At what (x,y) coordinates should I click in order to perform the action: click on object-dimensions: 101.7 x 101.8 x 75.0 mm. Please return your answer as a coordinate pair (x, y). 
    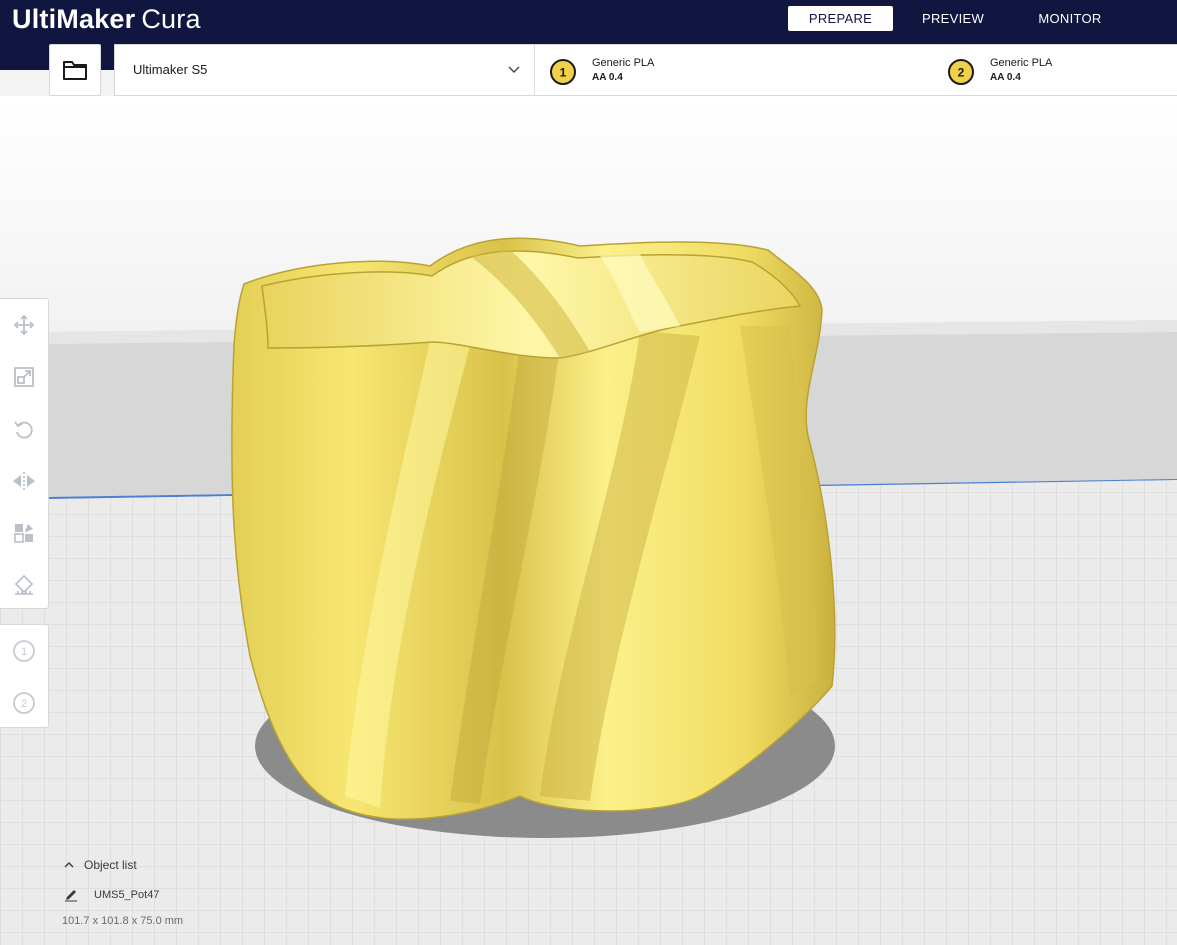
    Looking at the image, I should click on (123, 921).